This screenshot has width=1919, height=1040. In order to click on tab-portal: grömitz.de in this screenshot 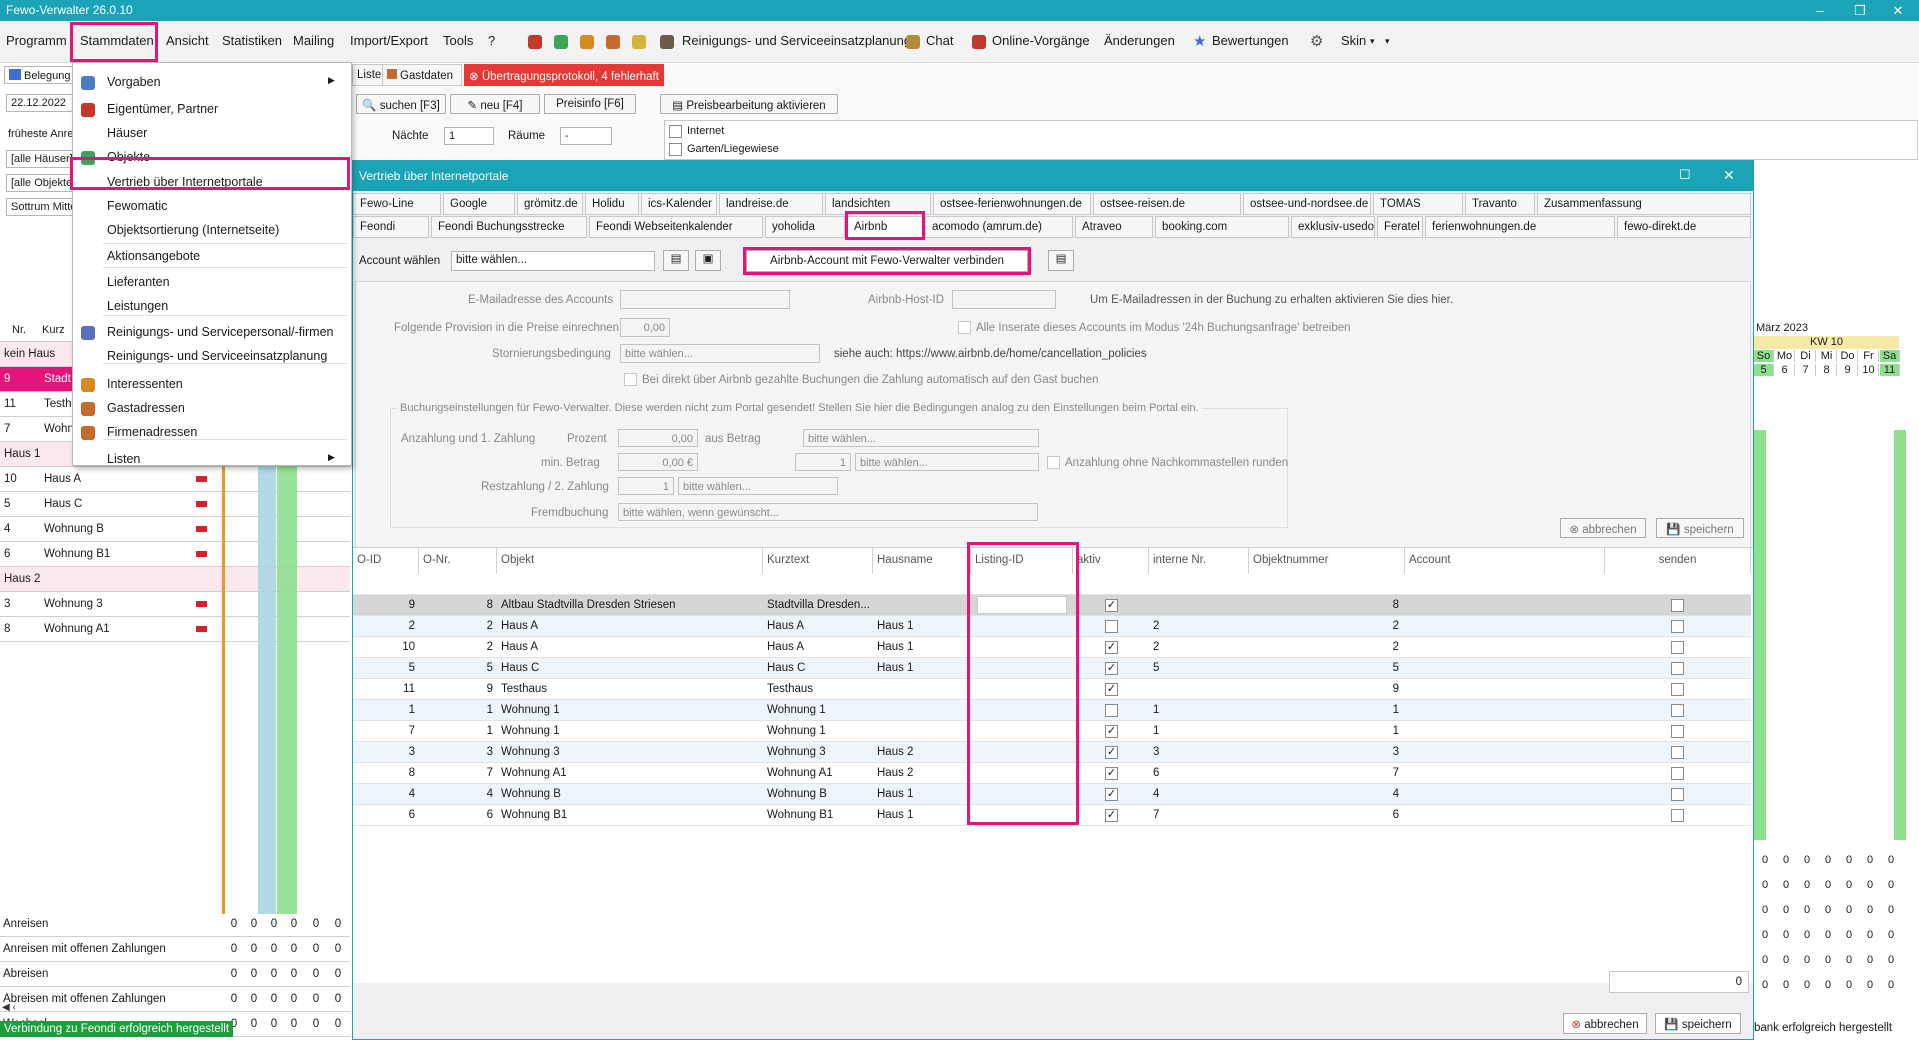, I will do `click(550, 204)`.